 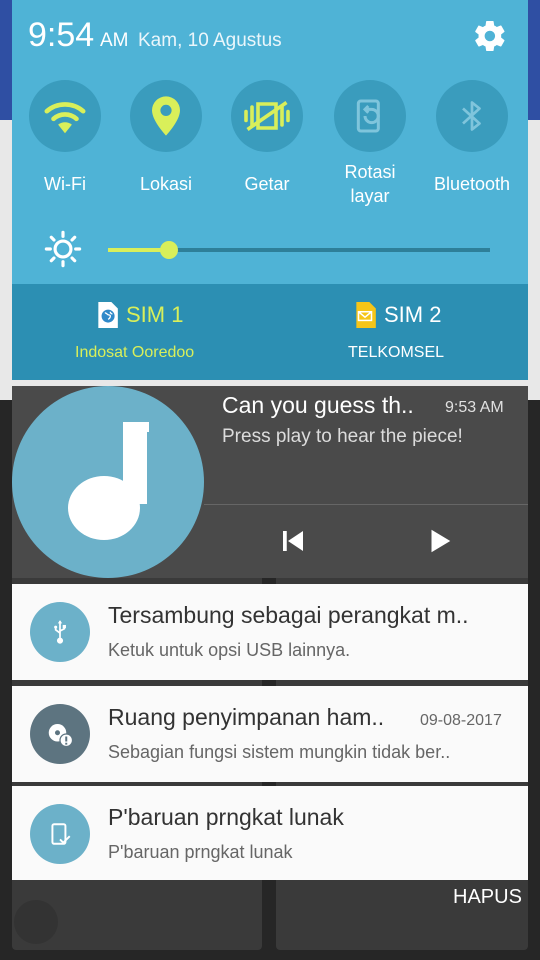 I want to click on location-icon, so click(x=166, y=116).